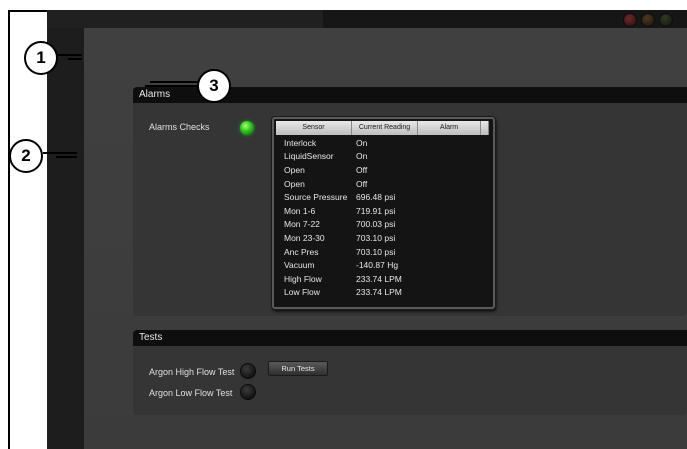 The image size is (687, 449). What do you see at coordinates (648, 20) in the screenshot?
I see `minimize-window-icon` at bounding box center [648, 20].